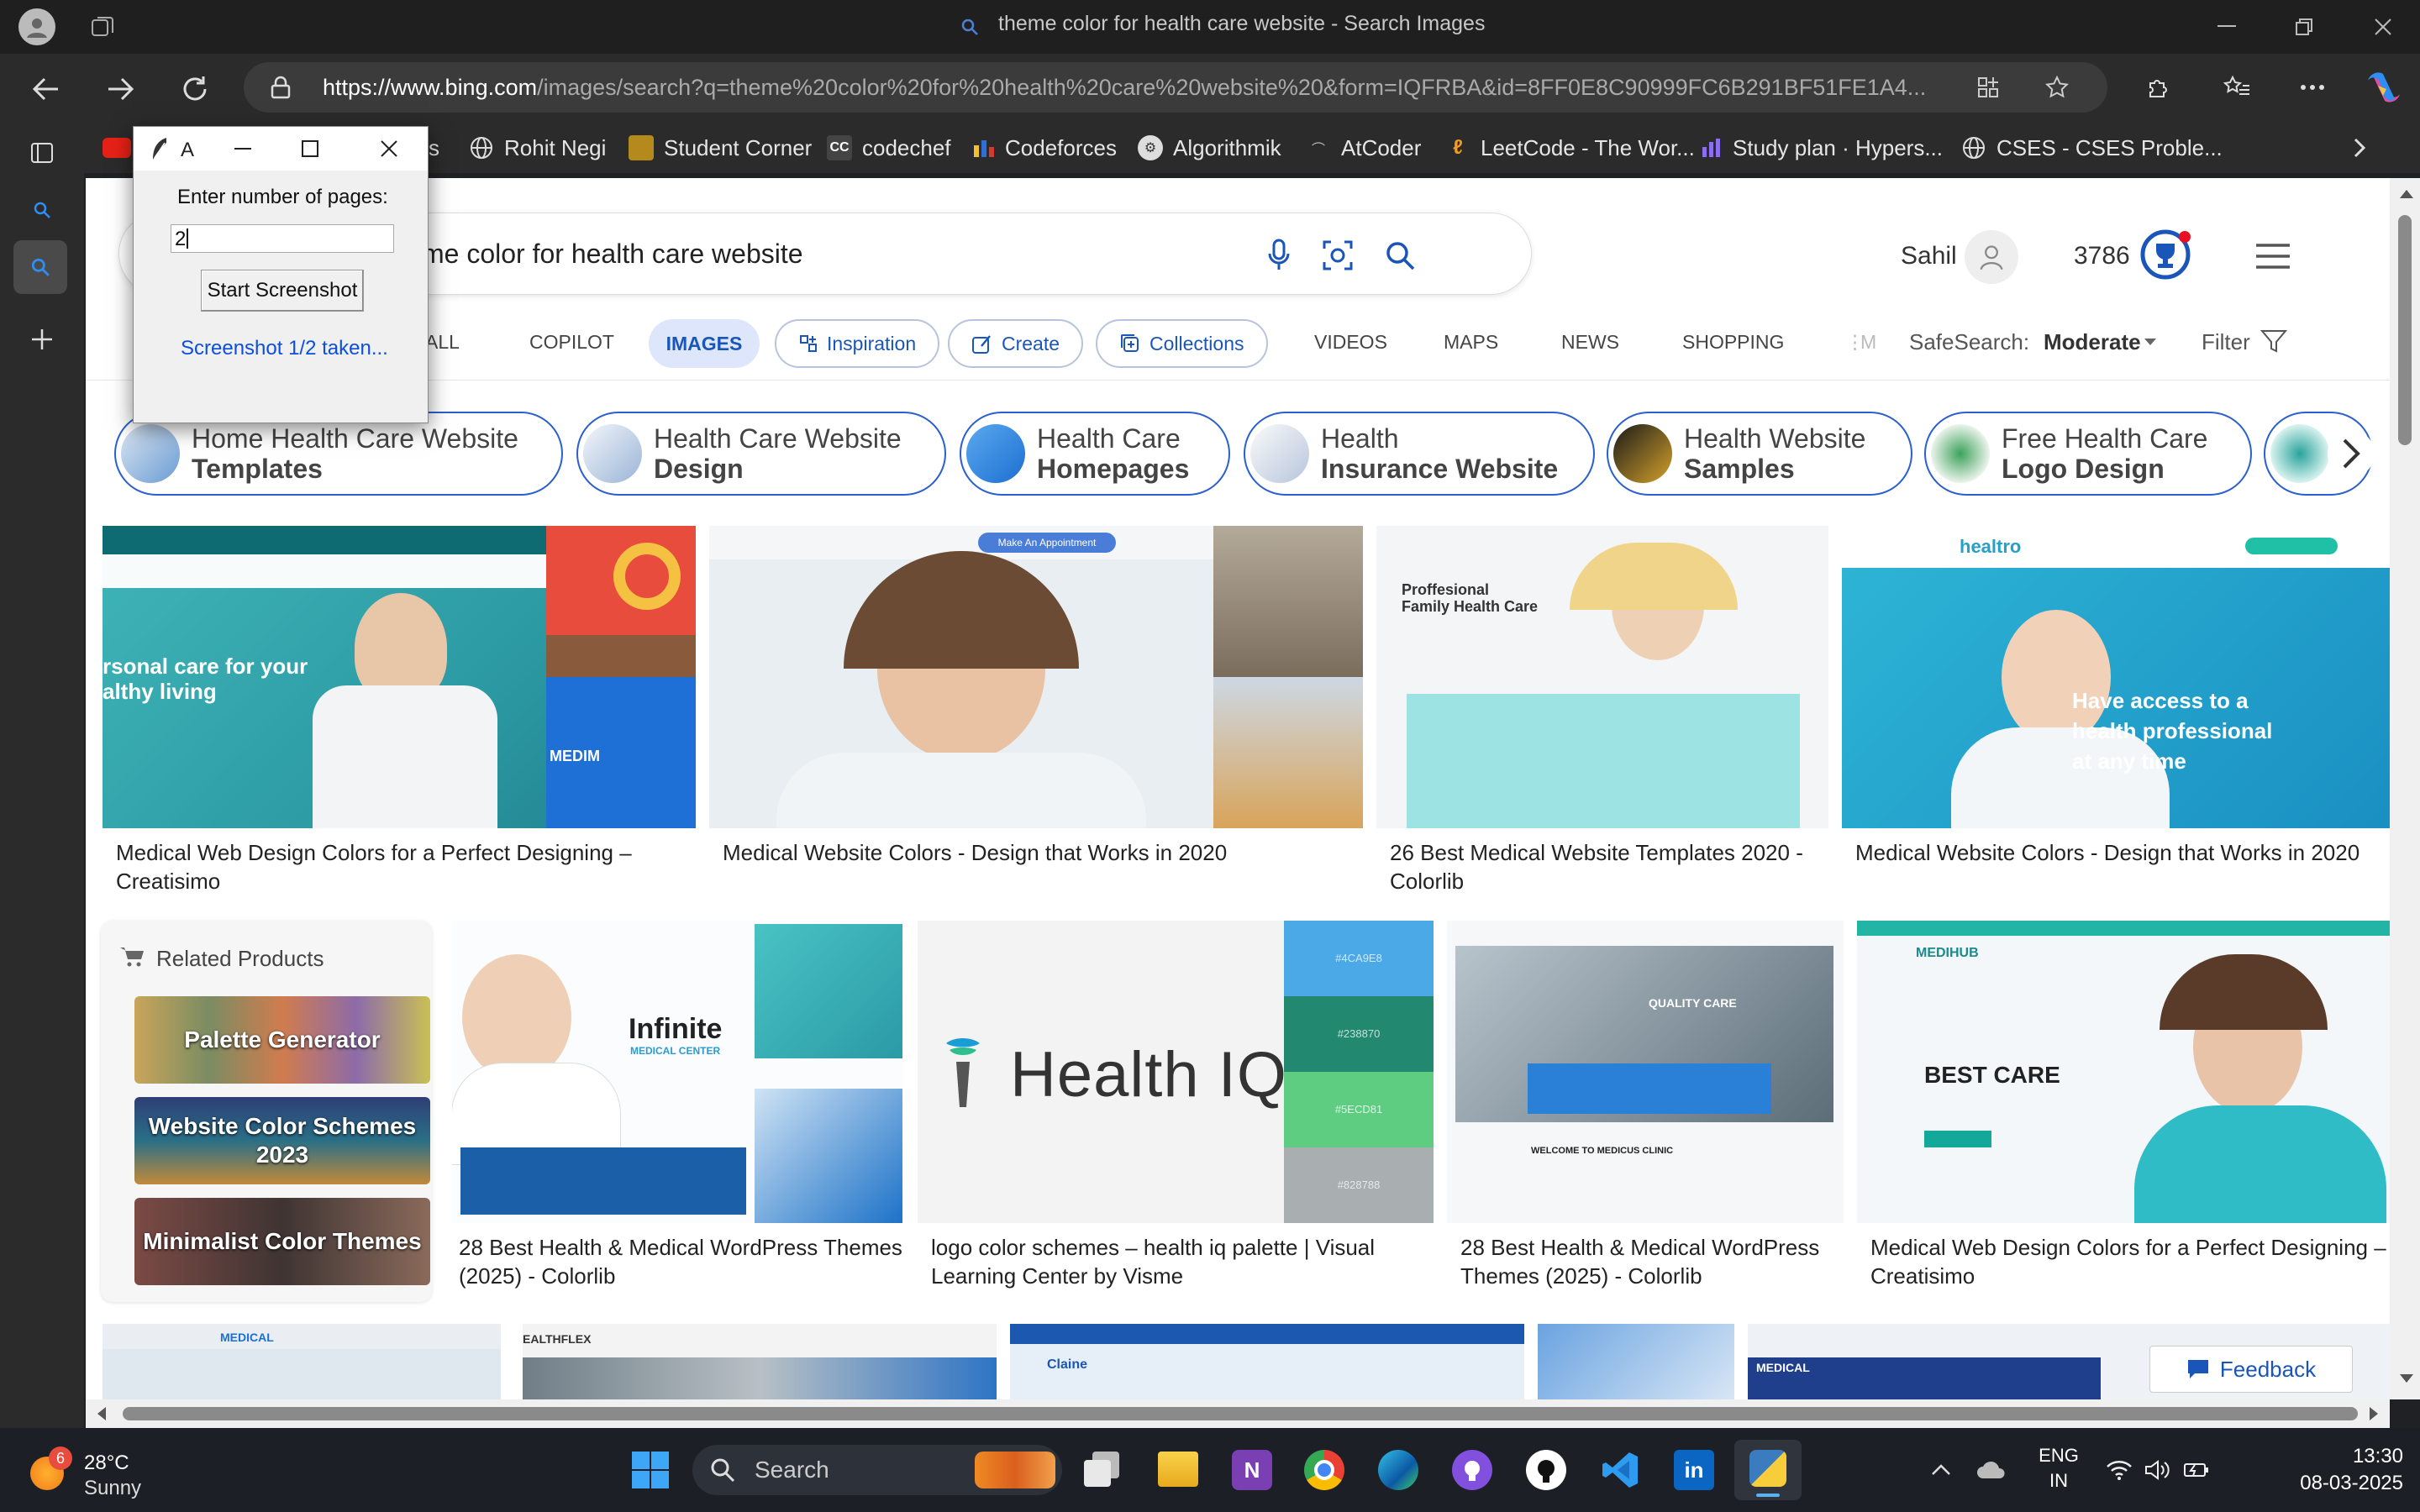 Image resolution: width=2420 pixels, height=1512 pixels. I want to click on tab-all: ALL, so click(442, 342).